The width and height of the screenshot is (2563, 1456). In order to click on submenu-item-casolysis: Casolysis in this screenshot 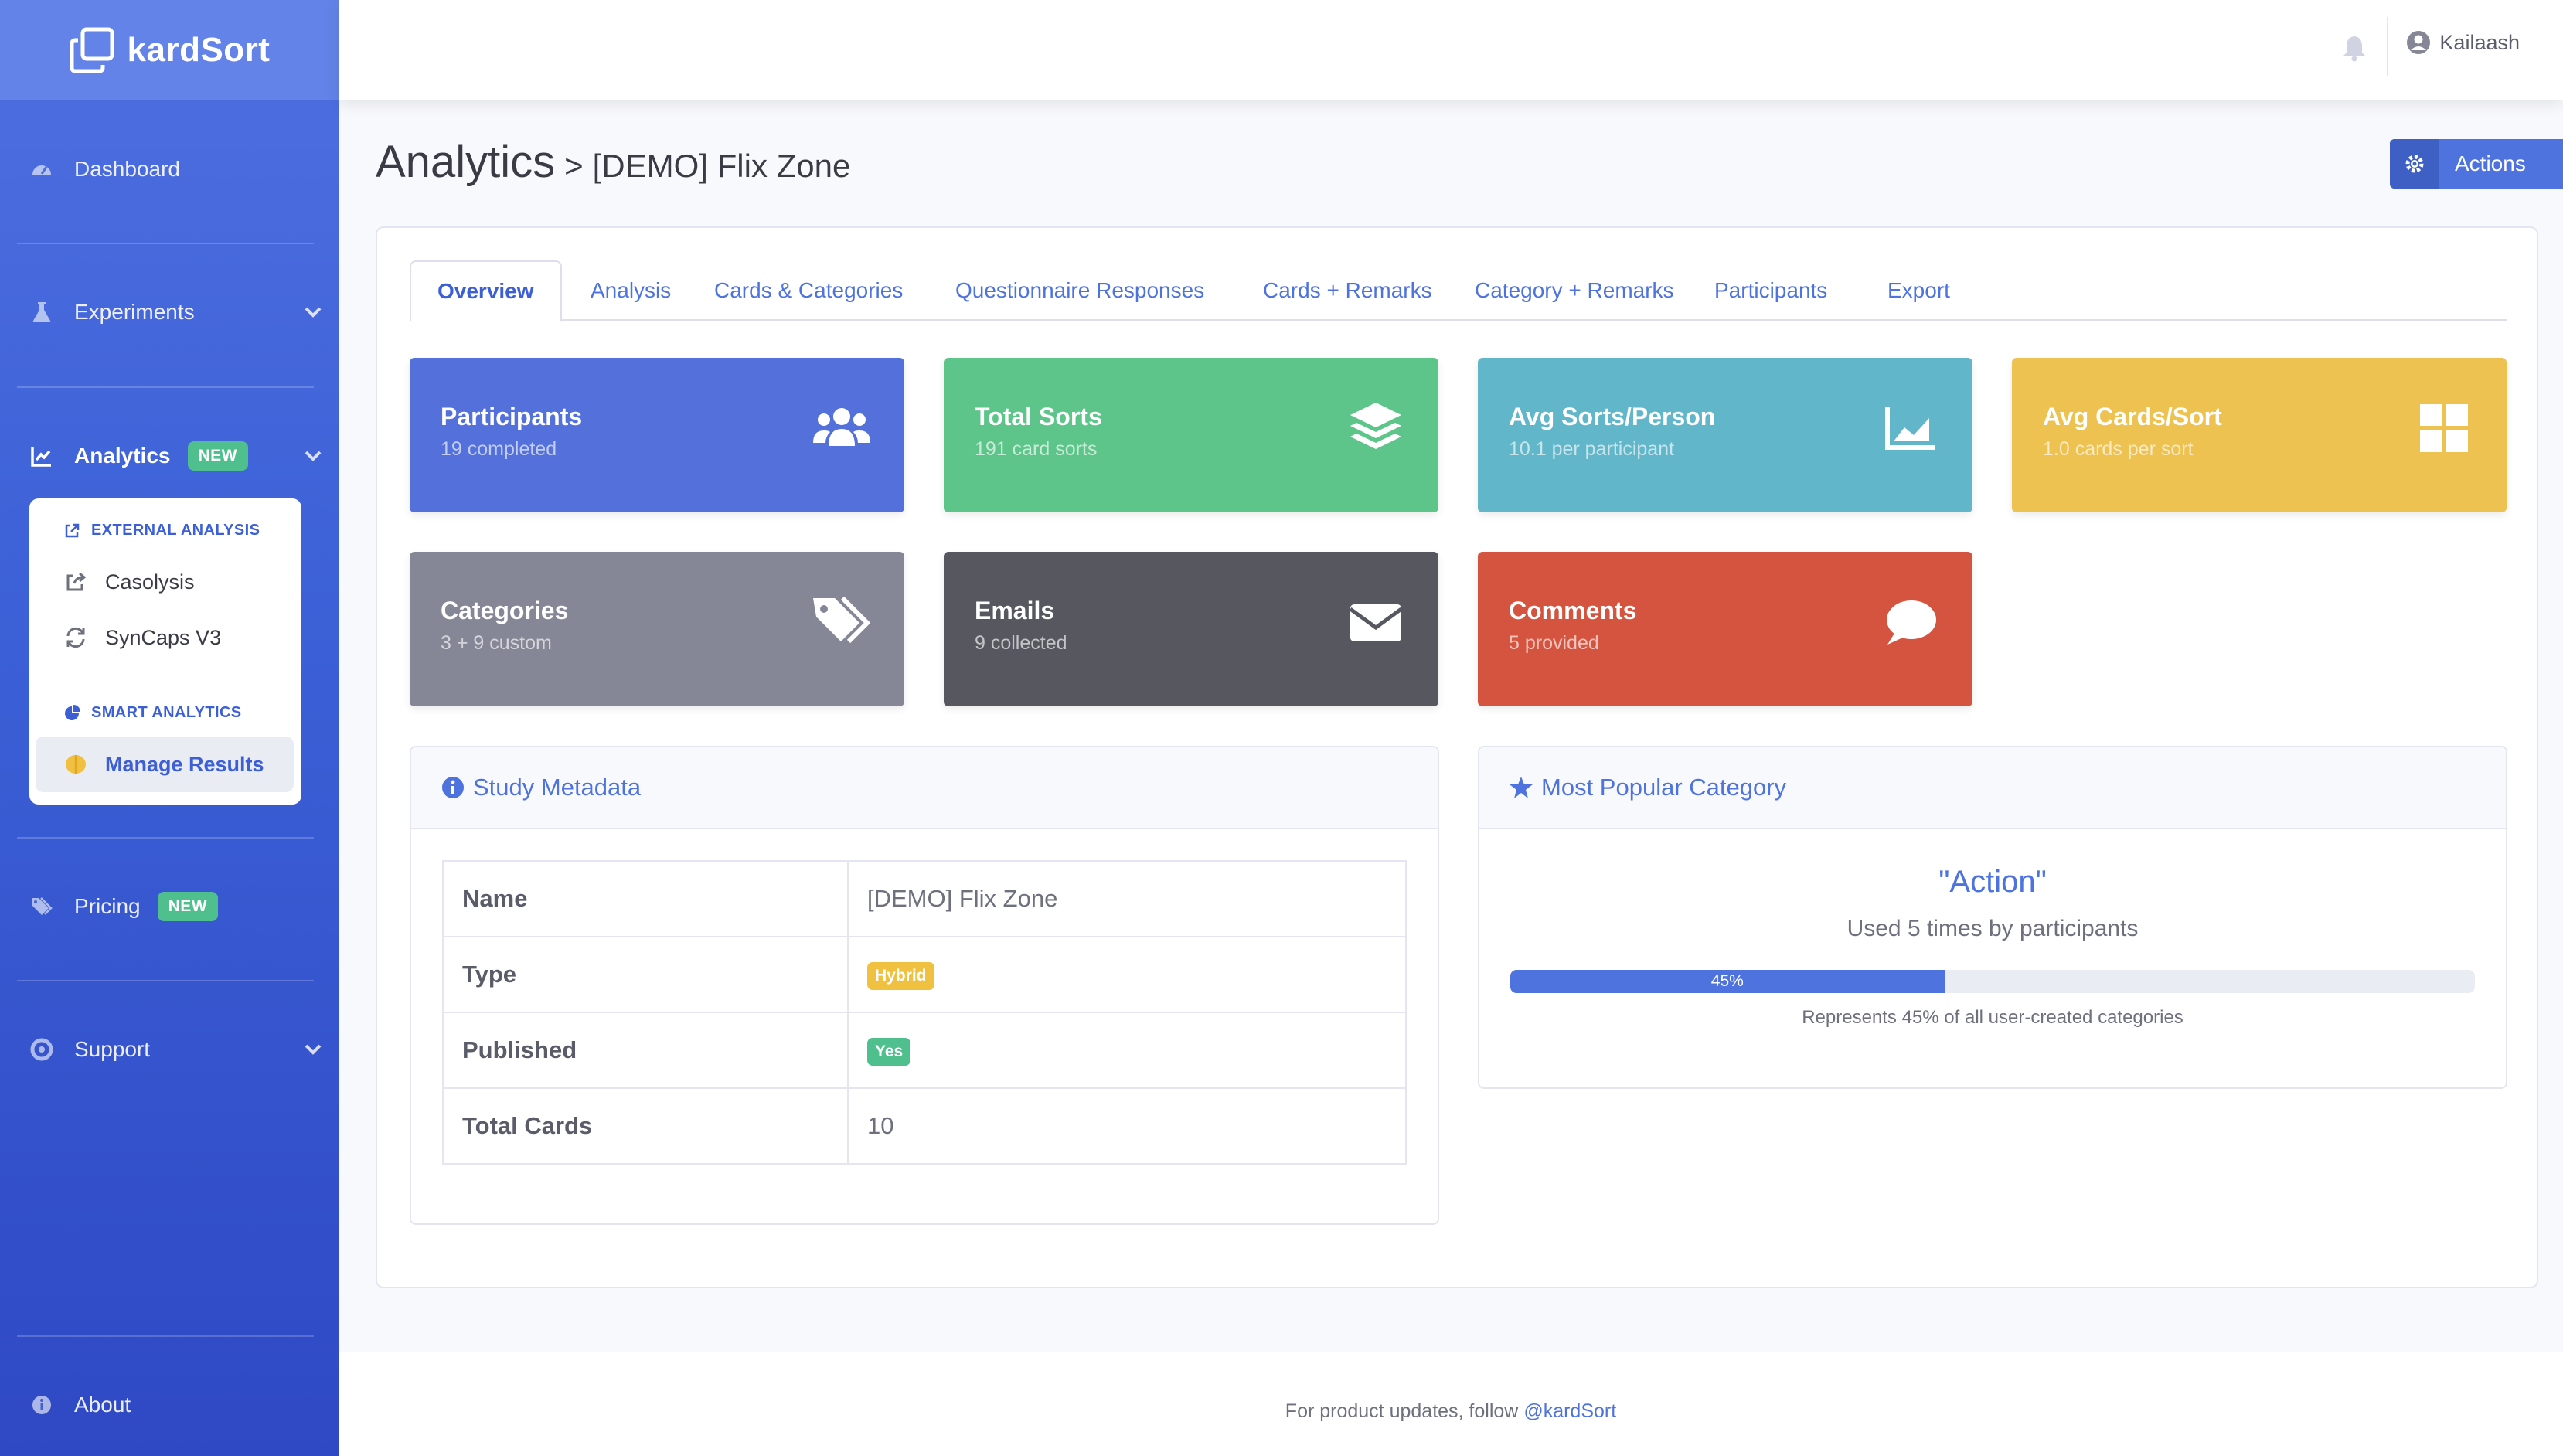, I will do `click(165, 582)`.